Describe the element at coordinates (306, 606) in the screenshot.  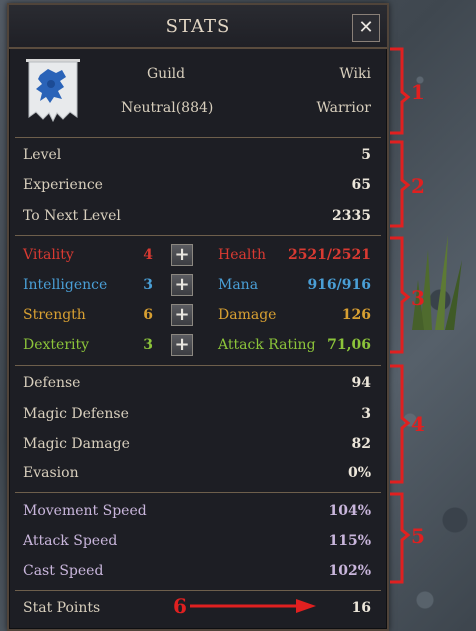
I see `arrow-6-head` at that location.